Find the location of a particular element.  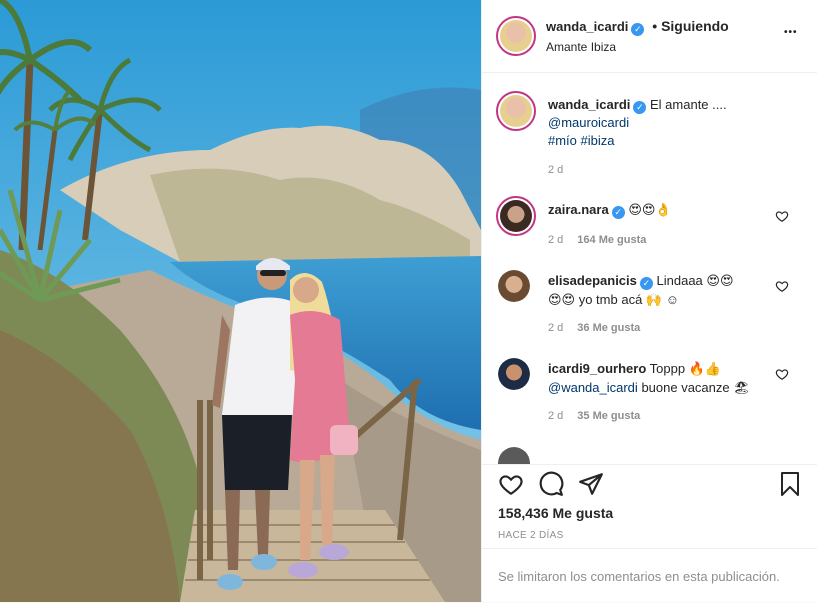

comment-body: zaira.nara ✓ 😍😍👌 is located at coordinates (610, 210).